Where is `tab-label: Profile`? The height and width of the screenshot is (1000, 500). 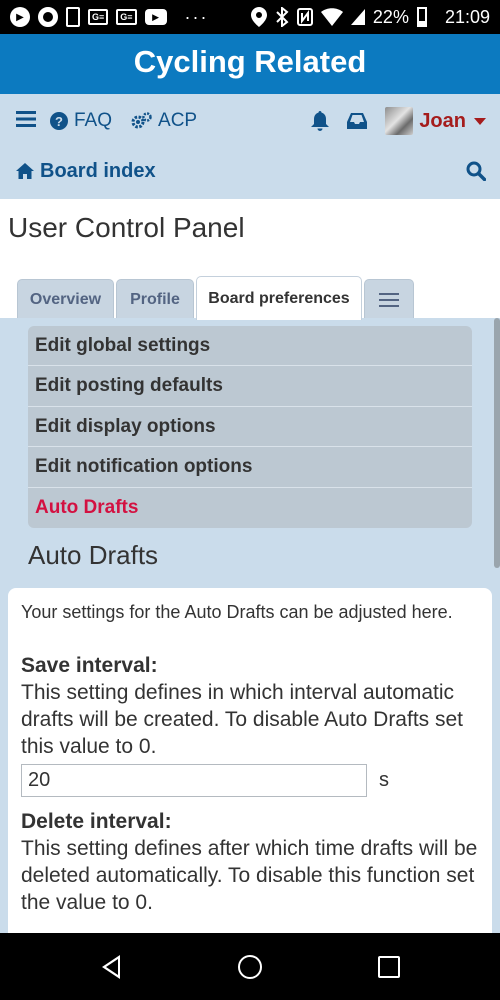
tab-label: Profile is located at coordinates (155, 299).